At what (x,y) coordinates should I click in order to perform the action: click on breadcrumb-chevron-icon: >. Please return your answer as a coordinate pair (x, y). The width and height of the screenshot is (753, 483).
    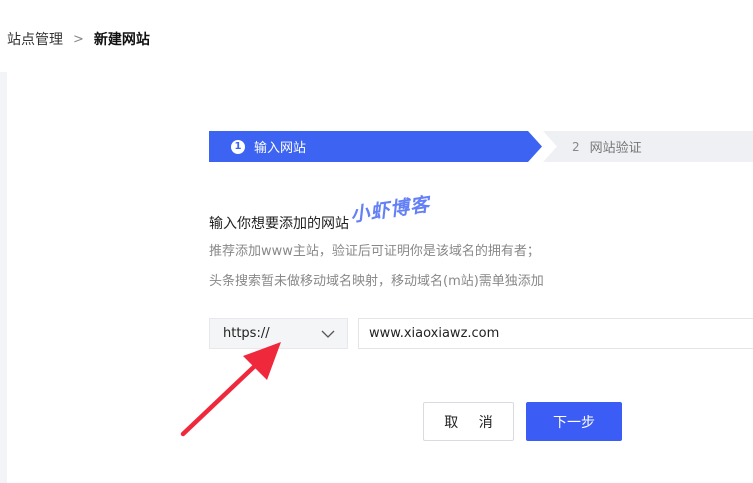
    Looking at the image, I should click on (78, 39).